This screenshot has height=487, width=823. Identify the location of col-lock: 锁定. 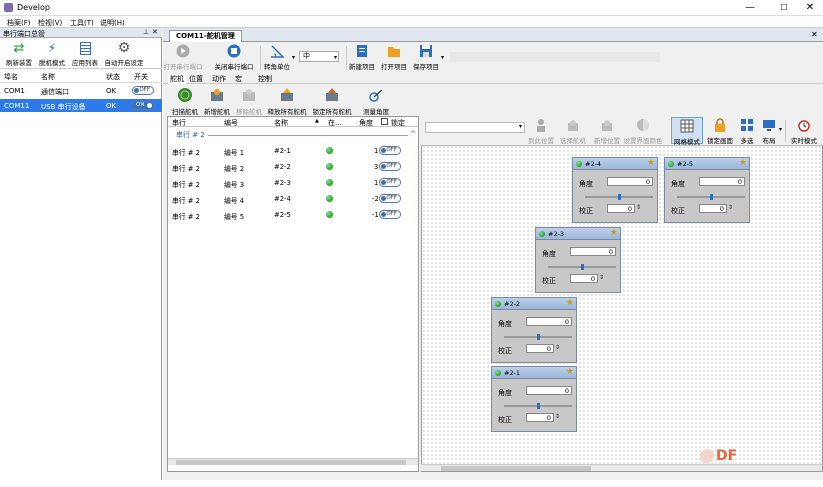
(398, 123).